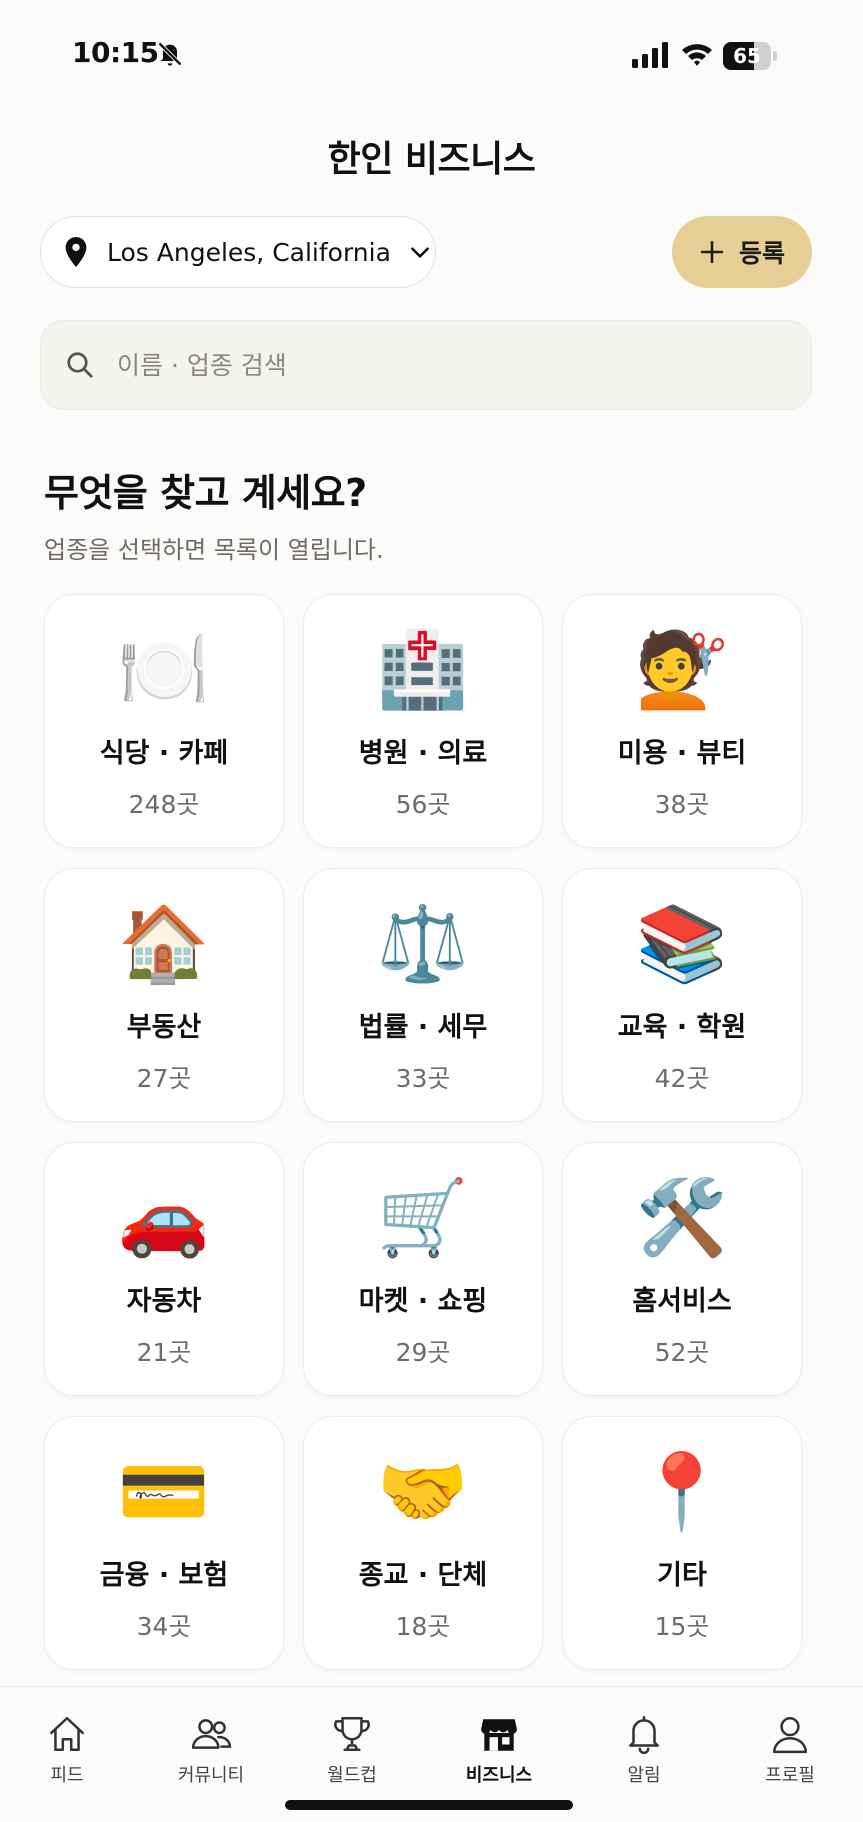 Image resolution: width=863 pixels, height=1822 pixels. I want to click on car-icon: 🚗, so click(164, 1218).